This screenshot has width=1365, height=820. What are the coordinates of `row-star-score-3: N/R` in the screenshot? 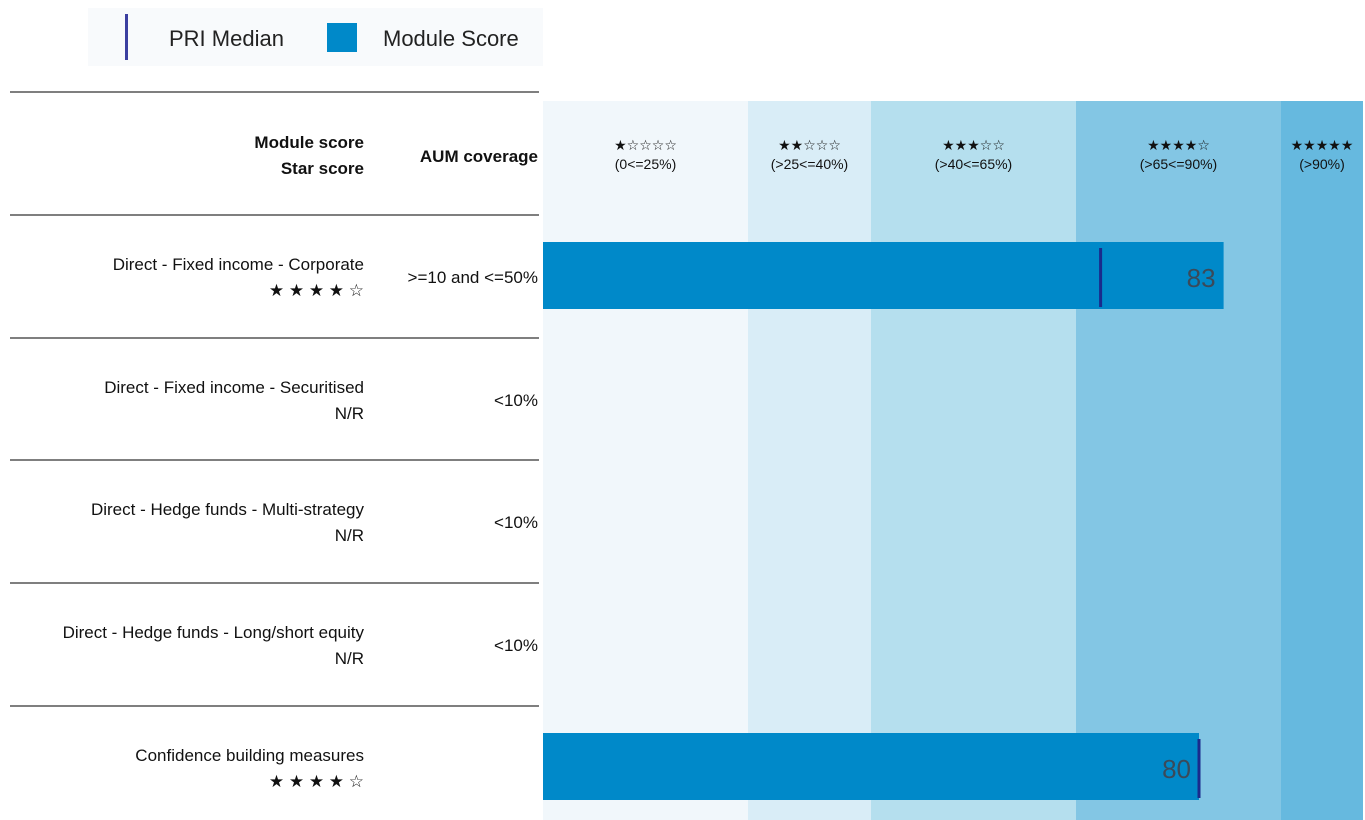 It's located at (349, 535).